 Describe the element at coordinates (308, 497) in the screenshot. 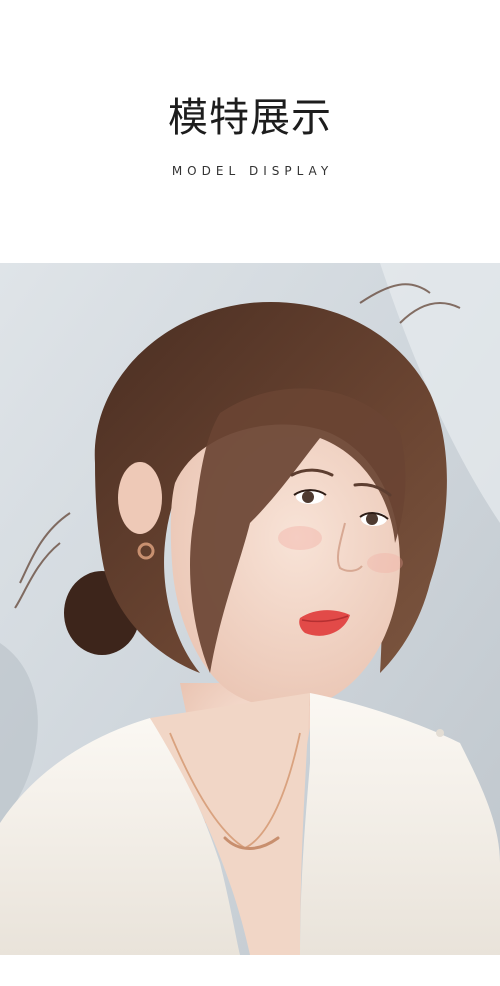

I see `iris-left` at that location.